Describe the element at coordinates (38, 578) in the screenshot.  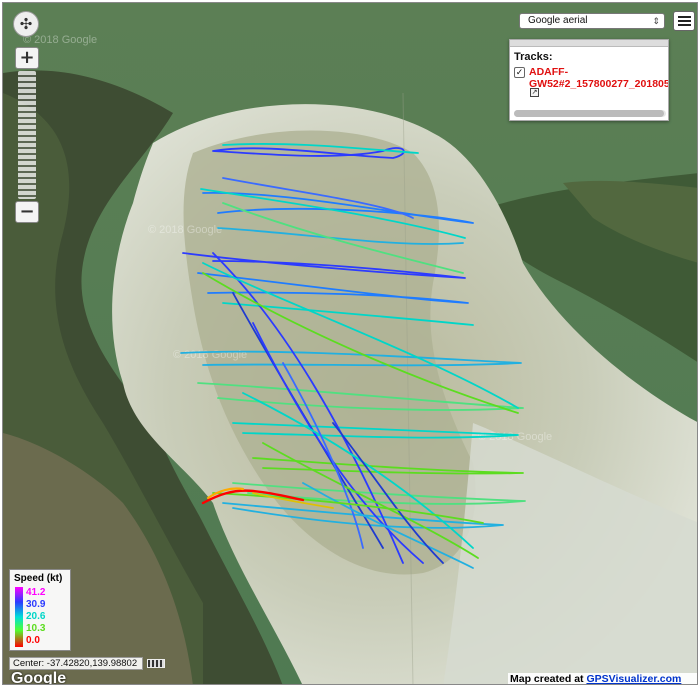
I see `legend-title: Speed (kt)` at that location.